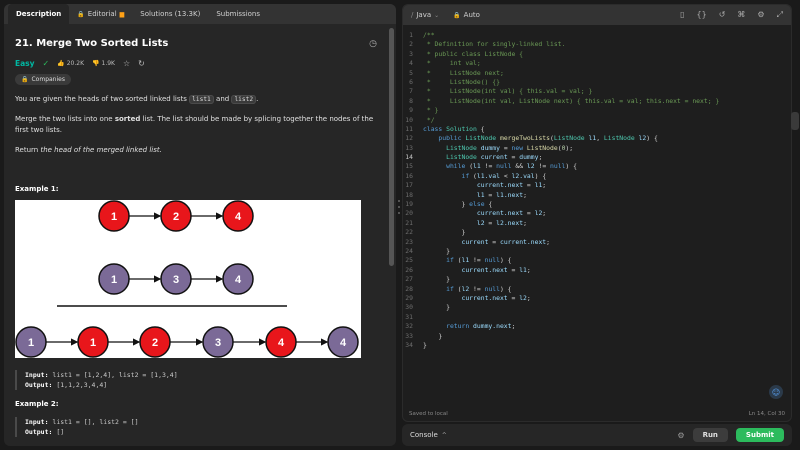 The width and height of the screenshot is (800, 450). I want to click on code-line: 24 }, so click(597, 251).